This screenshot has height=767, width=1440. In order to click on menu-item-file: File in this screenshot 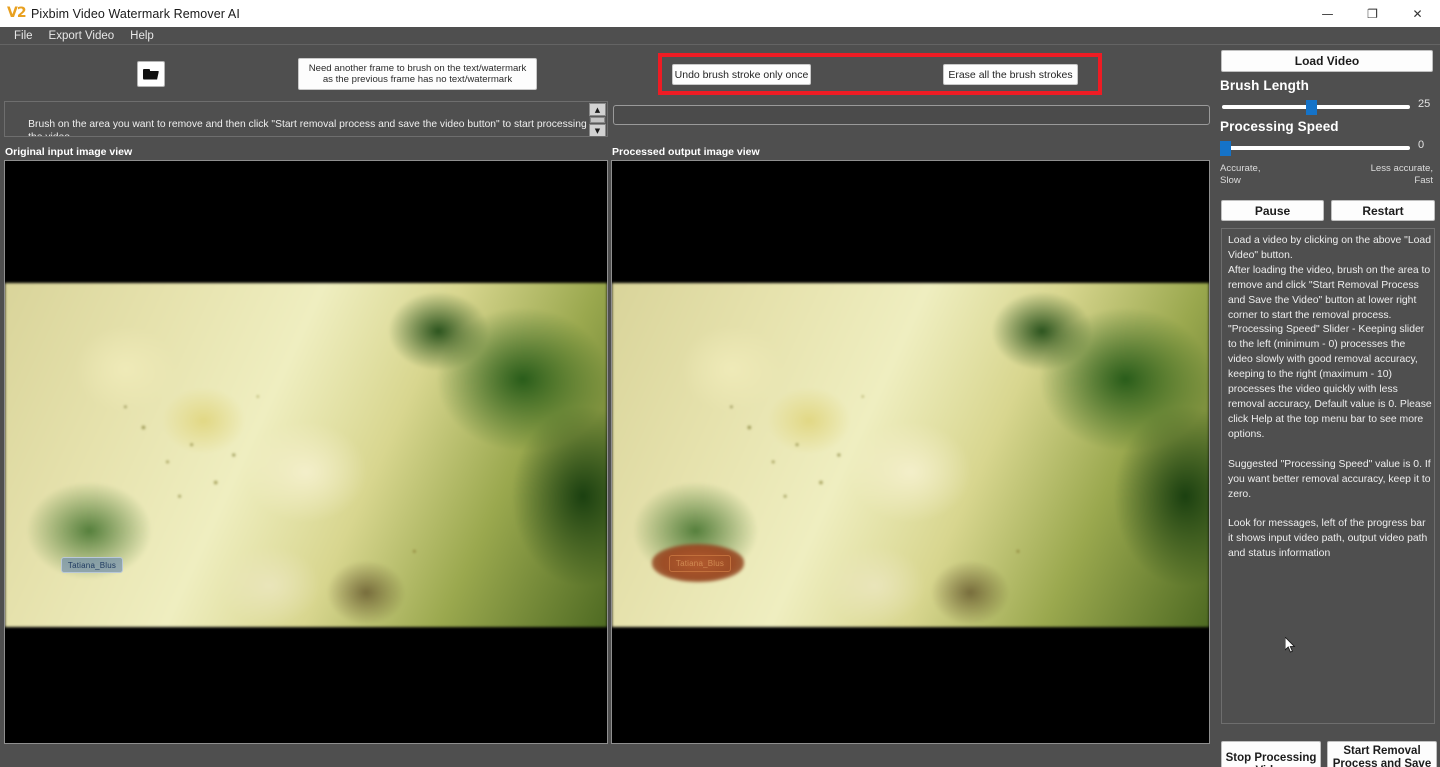, I will do `click(23, 36)`.